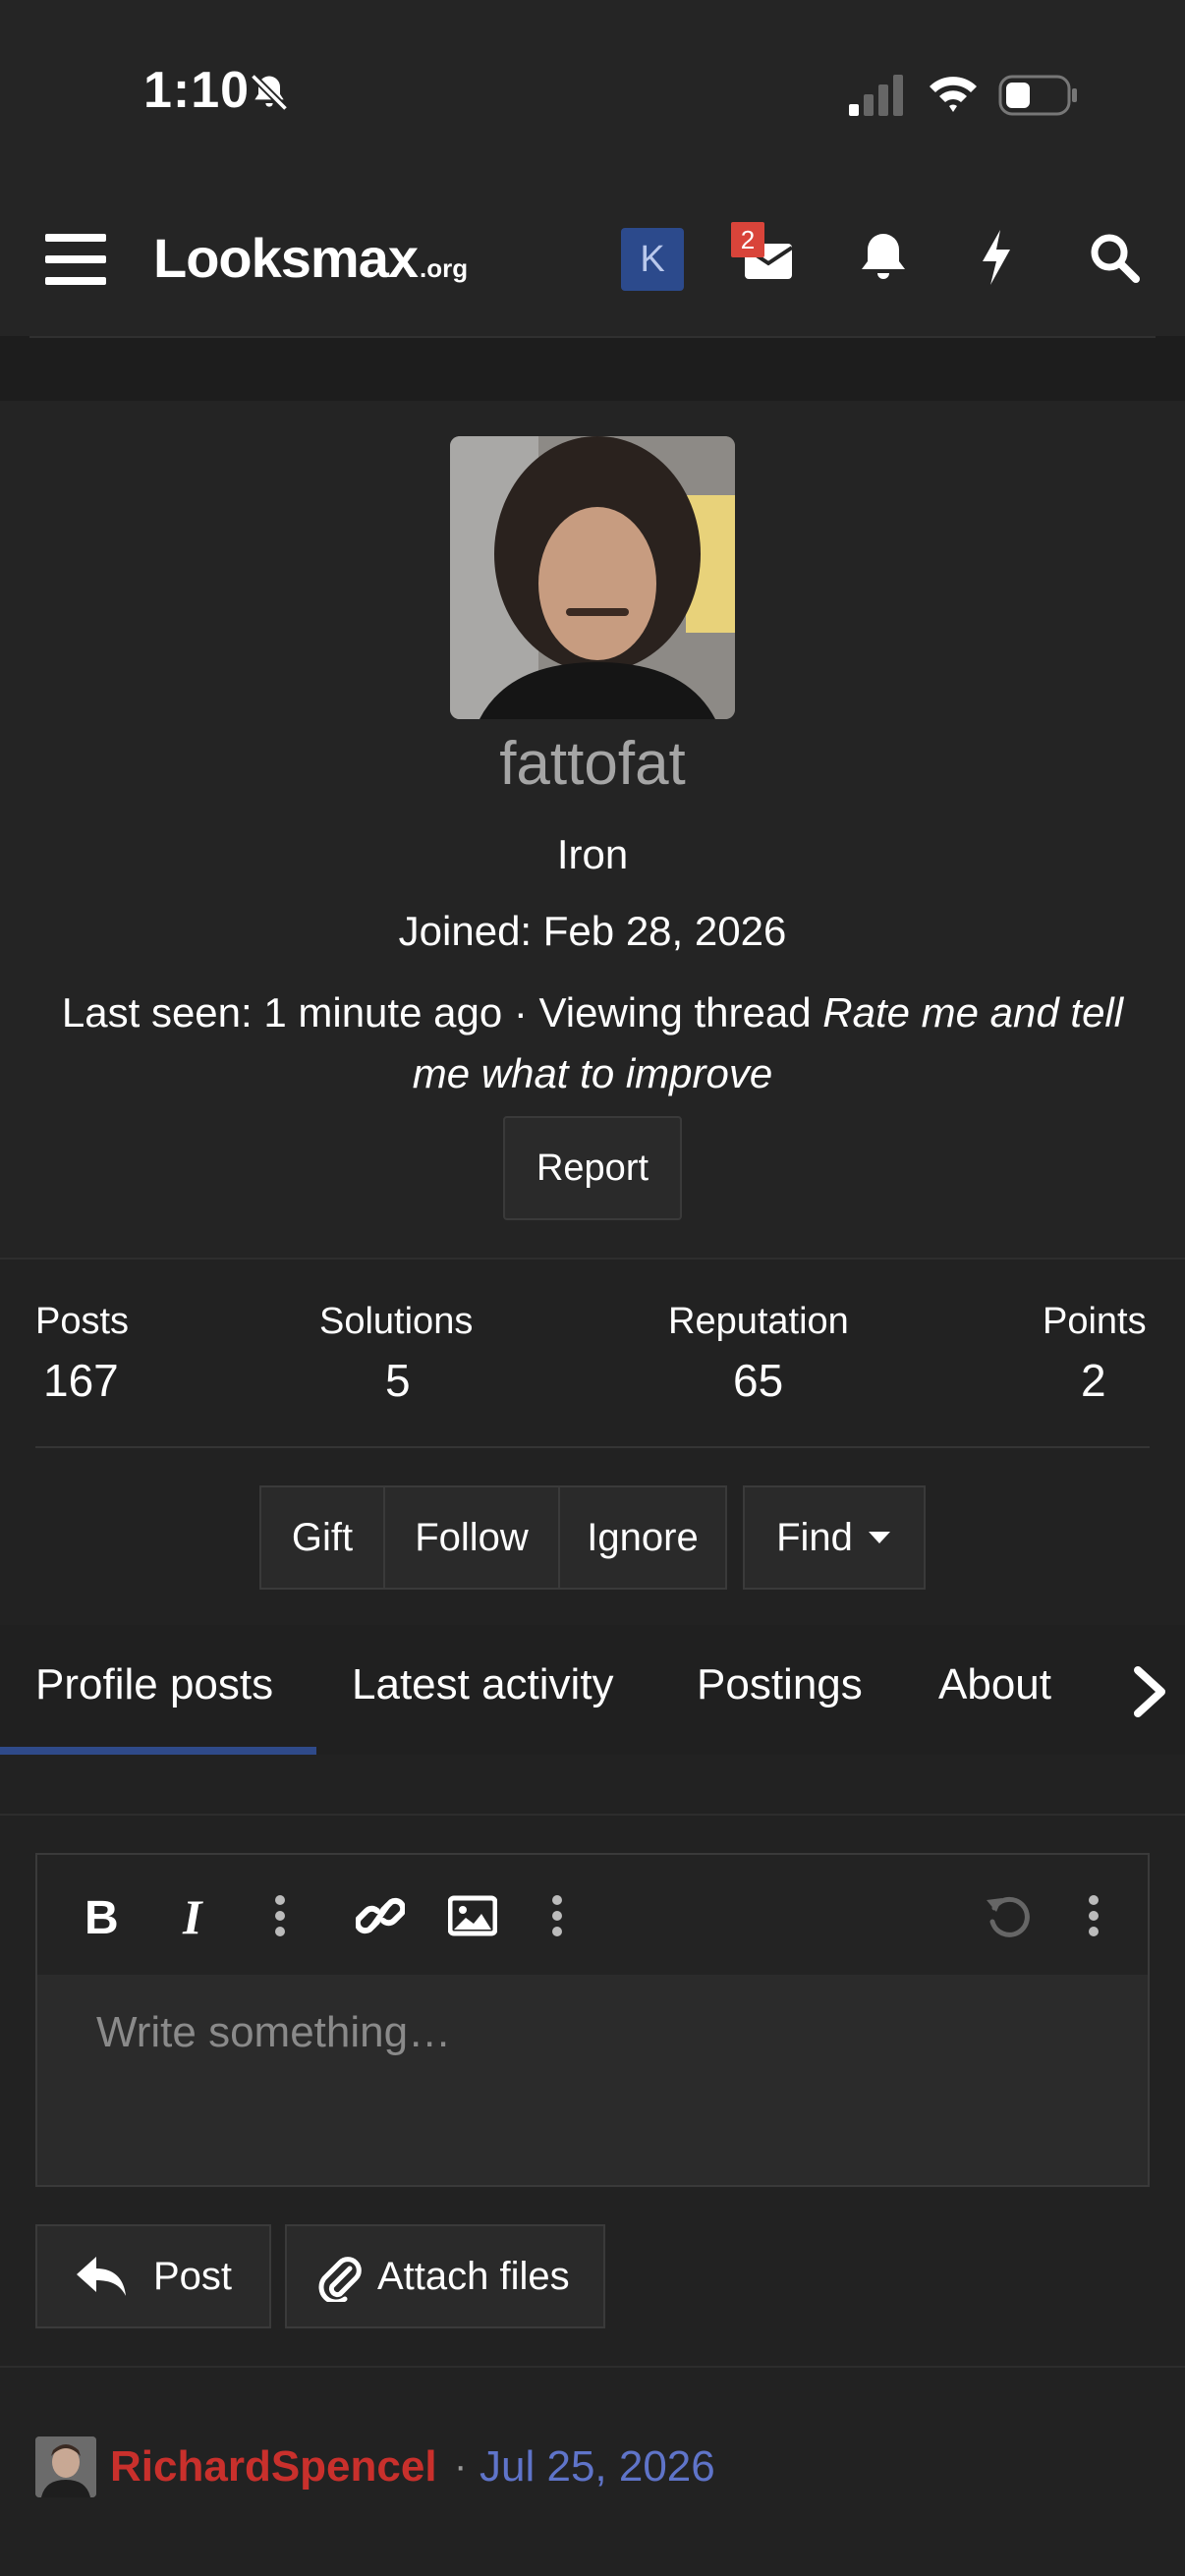 Image resolution: width=1185 pixels, height=2576 pixels. I want to click on search-icon, so click(1115, 257).